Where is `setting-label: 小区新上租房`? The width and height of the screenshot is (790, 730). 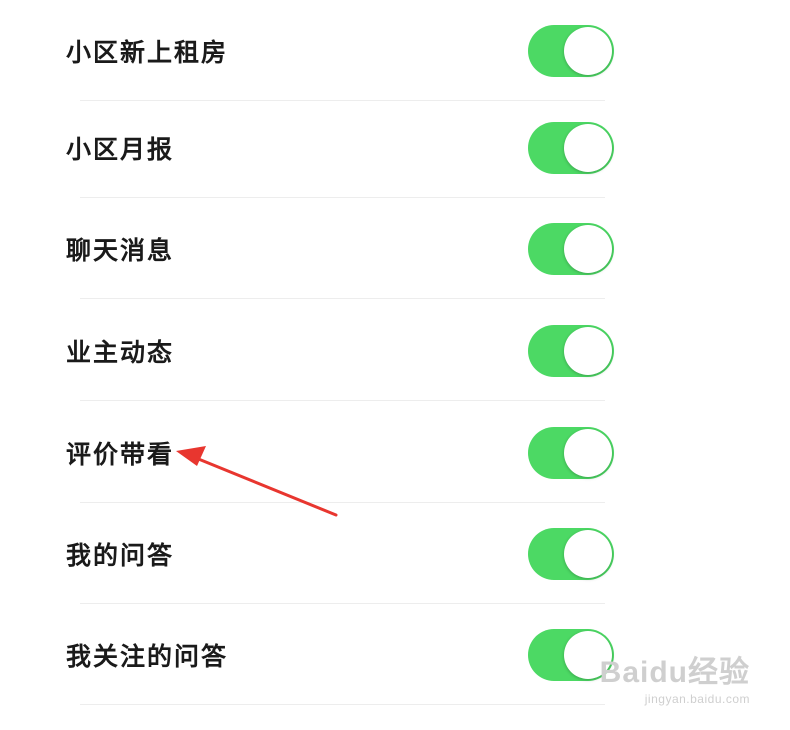
setting-label: 小区新上租房 is located at coordinates (147, 52).